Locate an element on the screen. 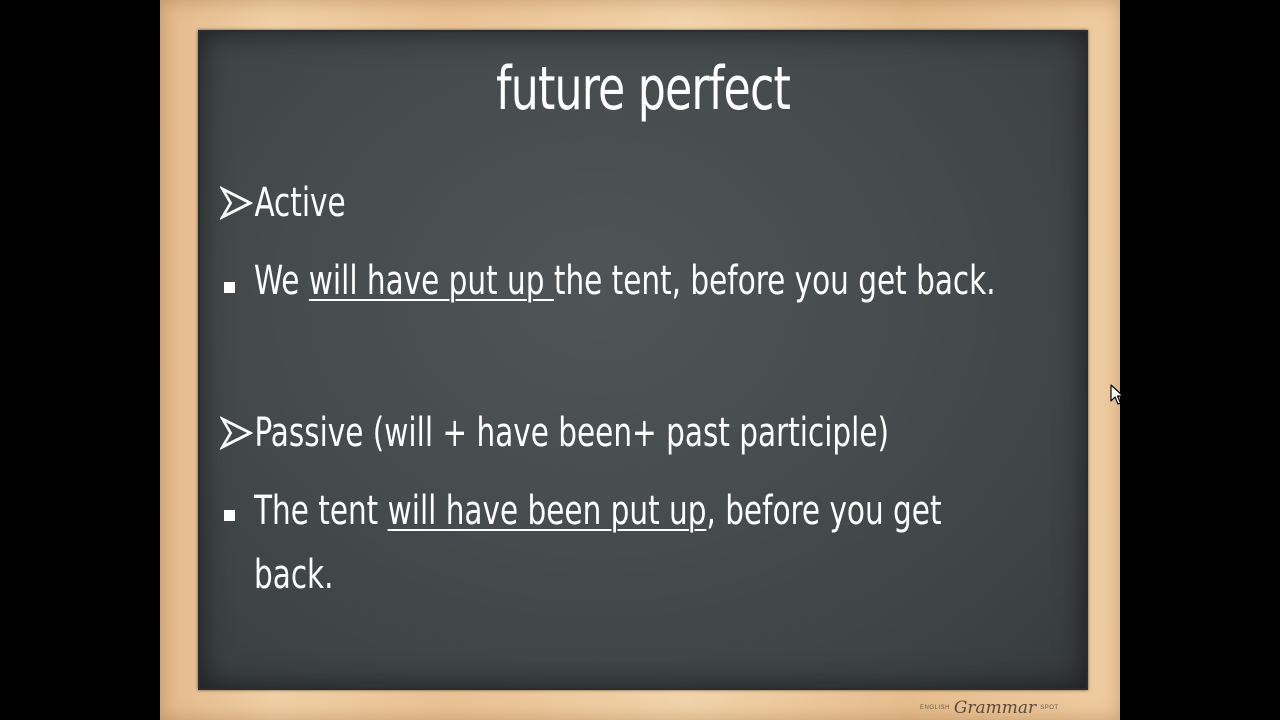 The height and width of the screenshot is (720, 1280). active-example-suffix: the tent, before you get back. is located at coordinates (774, 281).